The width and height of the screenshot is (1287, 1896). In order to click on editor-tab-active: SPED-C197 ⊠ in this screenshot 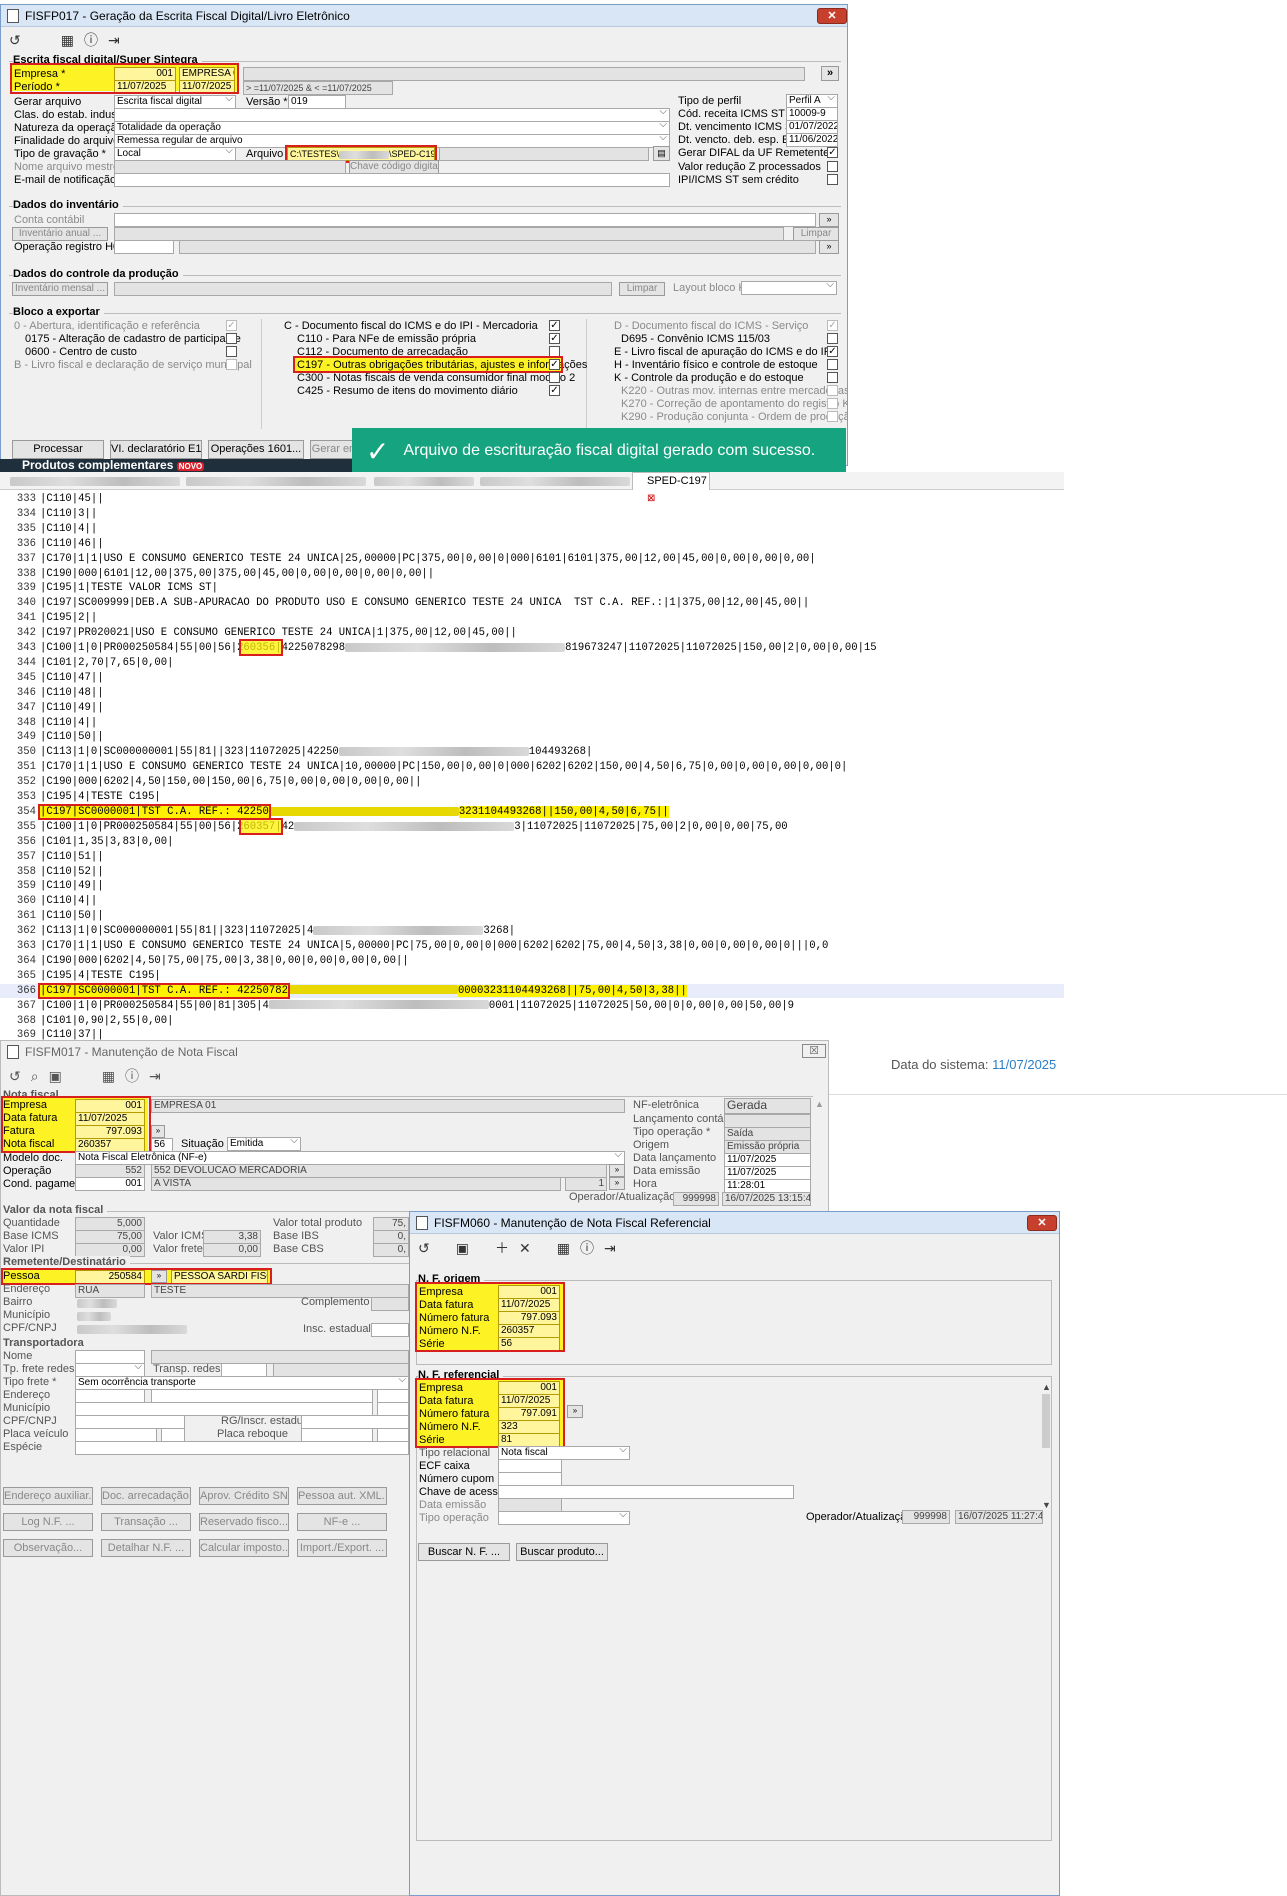, I will do `click(671, 488)`.